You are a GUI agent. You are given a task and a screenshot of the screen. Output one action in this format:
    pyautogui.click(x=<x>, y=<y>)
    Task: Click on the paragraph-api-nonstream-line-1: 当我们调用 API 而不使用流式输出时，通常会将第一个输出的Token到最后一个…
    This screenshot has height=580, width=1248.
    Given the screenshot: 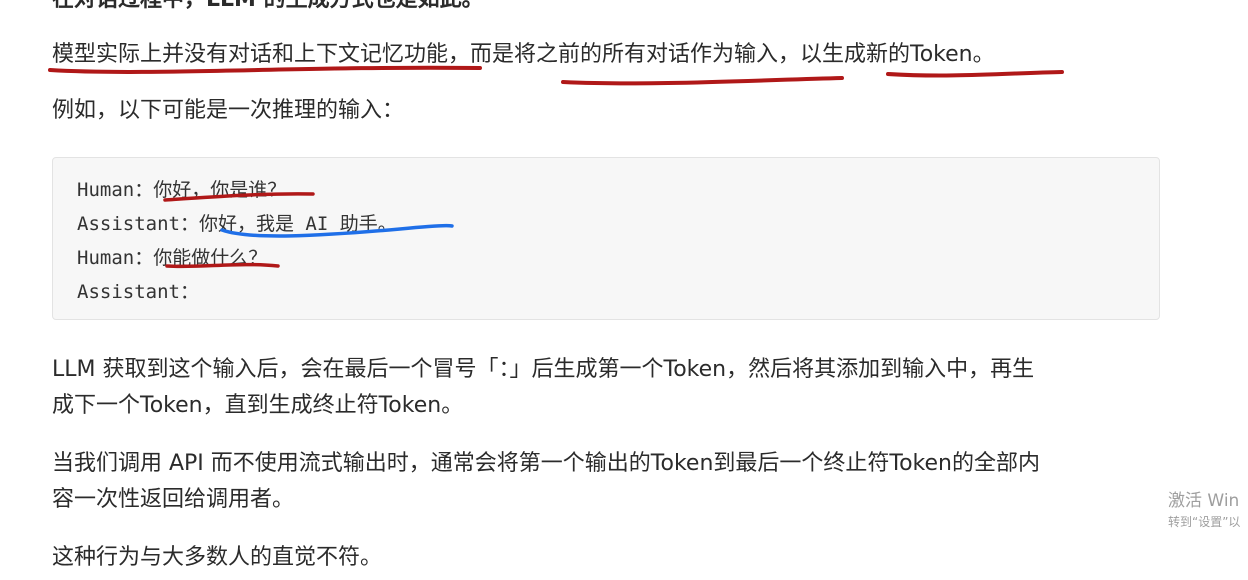 What is the action you would take?
    pyautogui.click(x=546, y=463)
    